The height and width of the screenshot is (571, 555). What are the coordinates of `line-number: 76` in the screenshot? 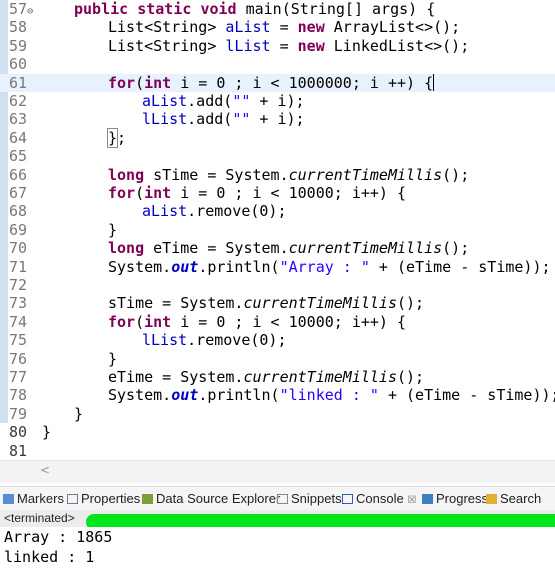 It's located at (18, 358).